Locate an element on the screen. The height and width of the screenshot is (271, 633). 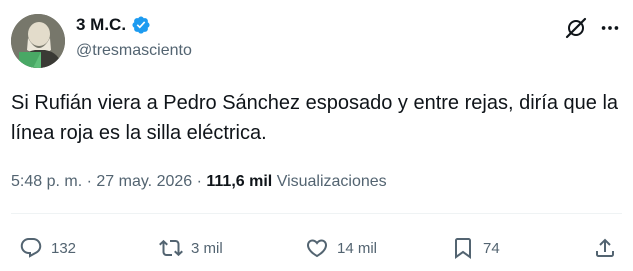
repost-icon is located at coordinates (171, 248).